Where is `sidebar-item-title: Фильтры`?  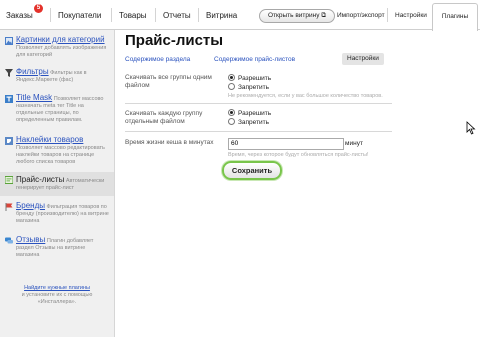 sidebar-item-title: Фильтры is located at coordinates (32, 71).